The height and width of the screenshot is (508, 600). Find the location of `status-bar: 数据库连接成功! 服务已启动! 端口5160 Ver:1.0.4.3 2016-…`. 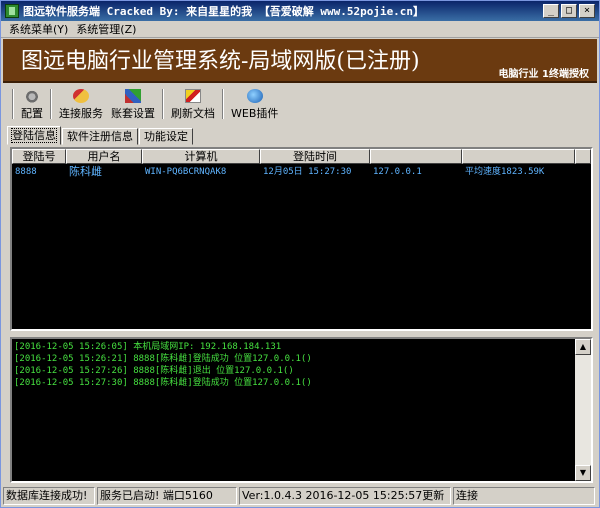

status-bar: 数据库连接成功! 服务已启动! 端口5160 Ver:1.0.4.3 2016-… is located at coordinates (300, 496).